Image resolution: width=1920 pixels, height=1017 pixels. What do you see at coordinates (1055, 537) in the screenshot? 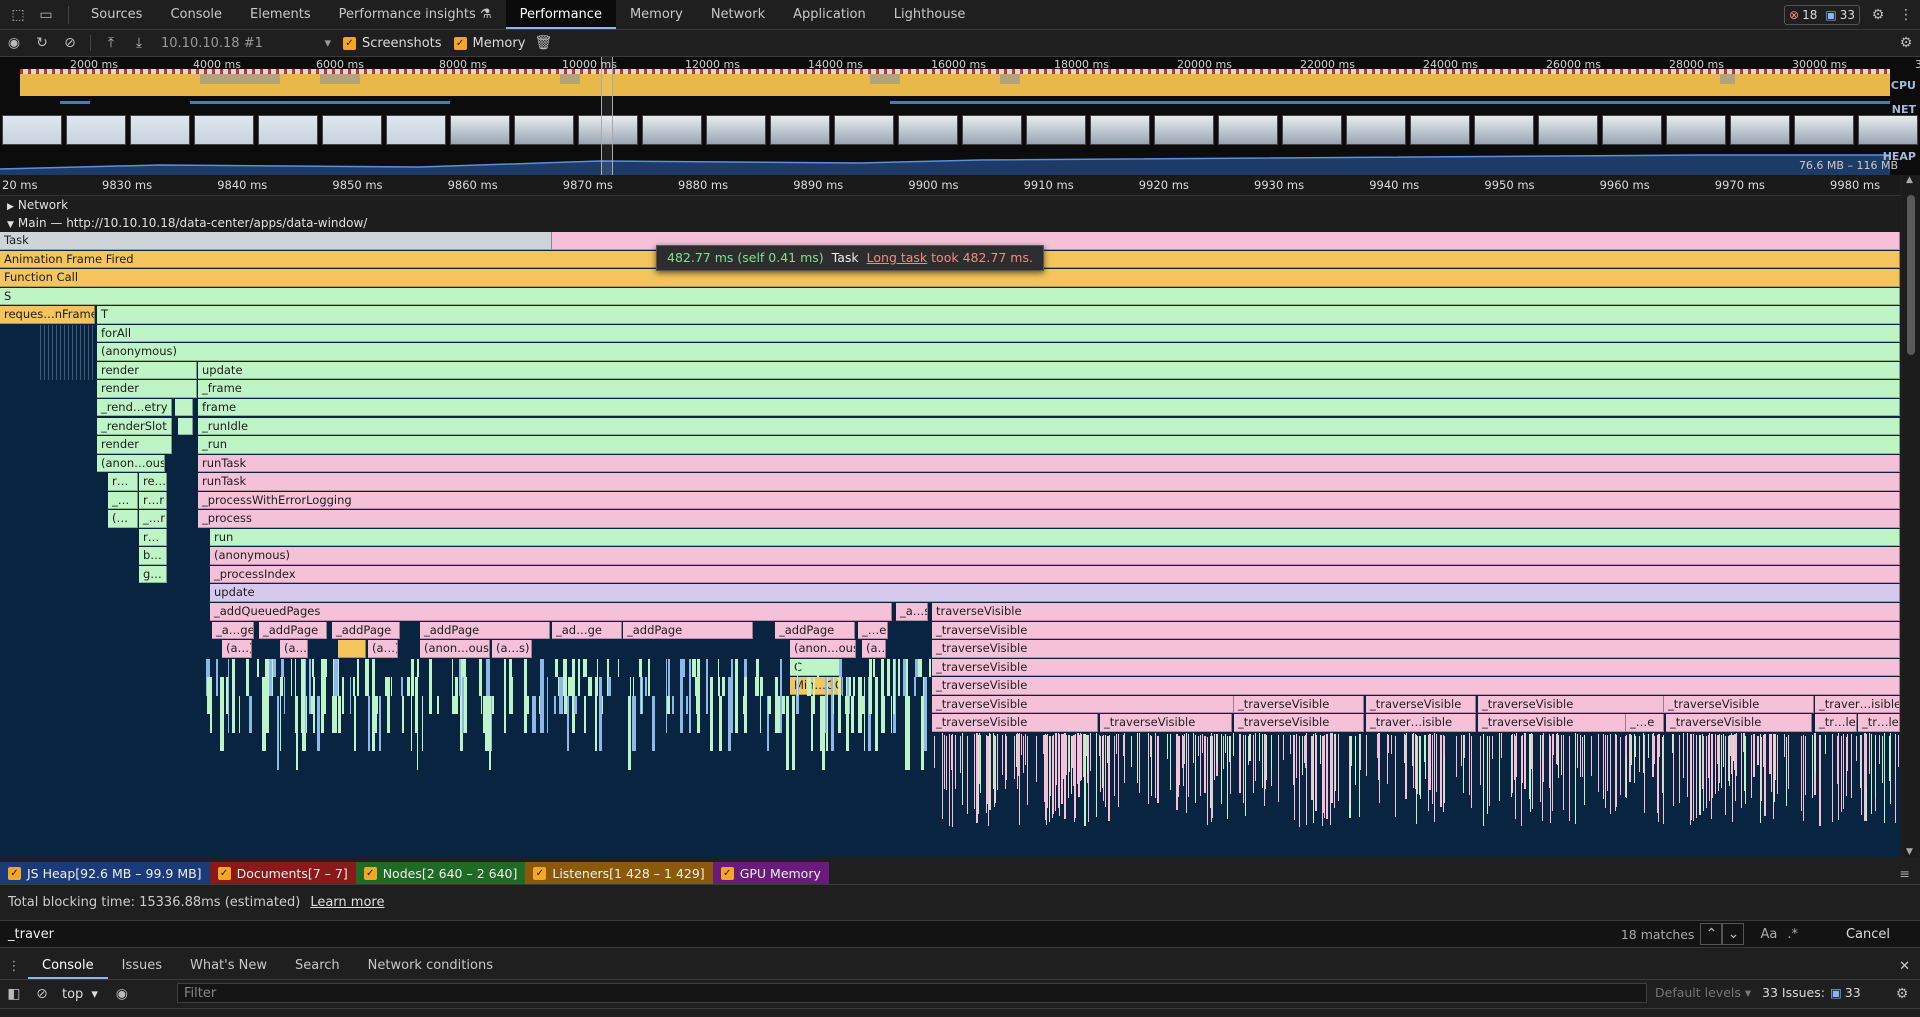
I see `flame-event: run` at bounding box center [1055, 537].